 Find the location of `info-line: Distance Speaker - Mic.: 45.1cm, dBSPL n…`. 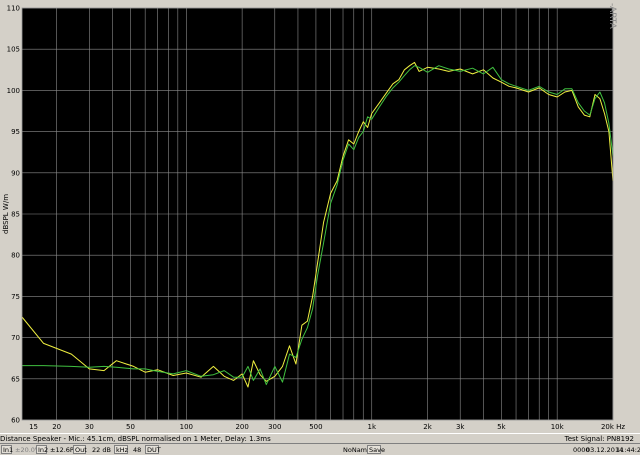

info-line: Distance Speaker - Mic.: 45.1cm, dBSPL n… is located at coordinates (320, 438).